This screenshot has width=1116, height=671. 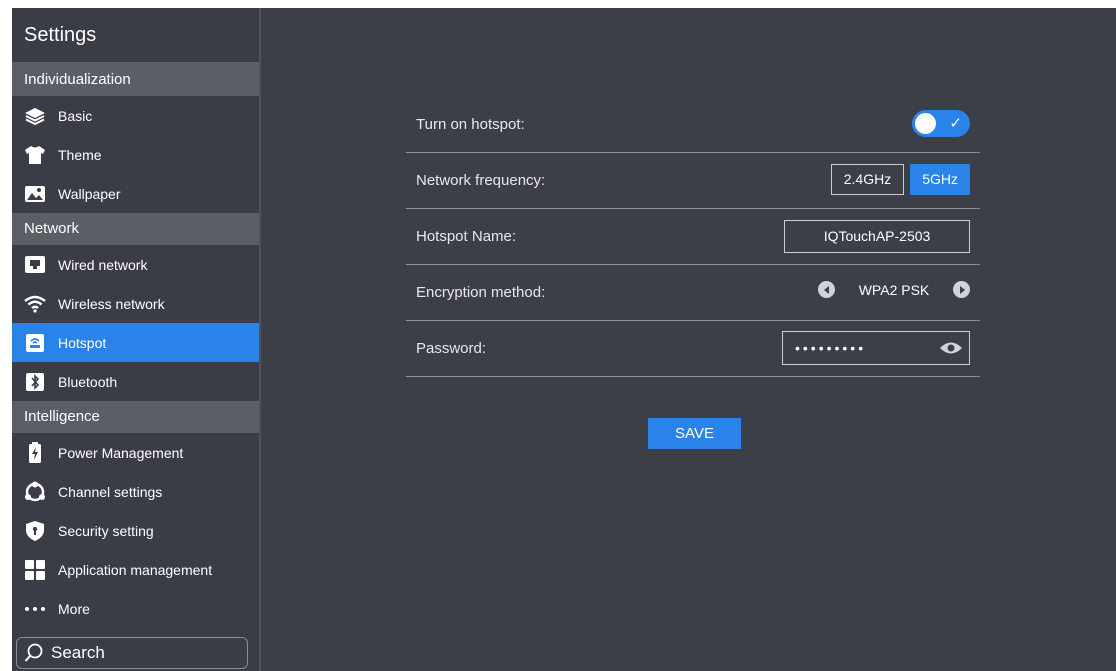 I want to click on sidebar-item-application-management: Application management, so click(x=135, y=569).